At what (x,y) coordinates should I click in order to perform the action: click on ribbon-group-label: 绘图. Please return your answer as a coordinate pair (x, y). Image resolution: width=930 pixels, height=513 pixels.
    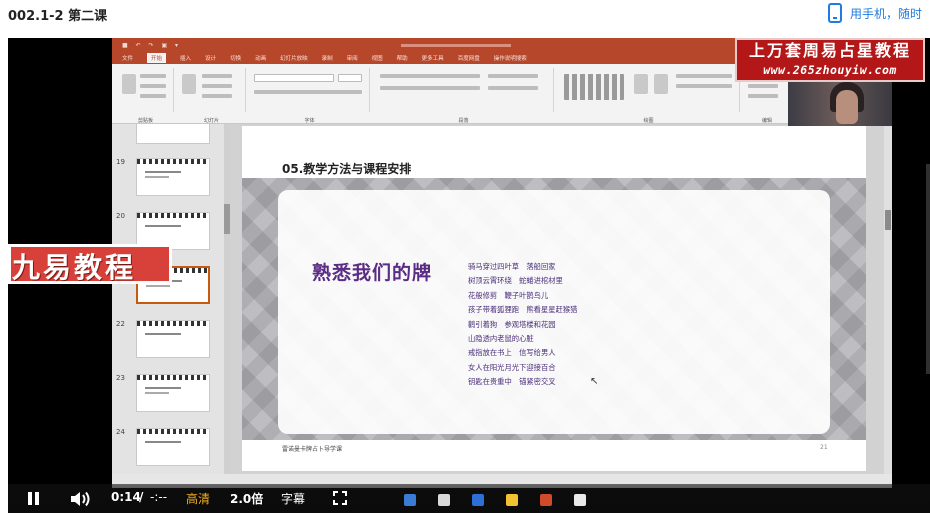
    Looking at the image, I should click on (648, 121).